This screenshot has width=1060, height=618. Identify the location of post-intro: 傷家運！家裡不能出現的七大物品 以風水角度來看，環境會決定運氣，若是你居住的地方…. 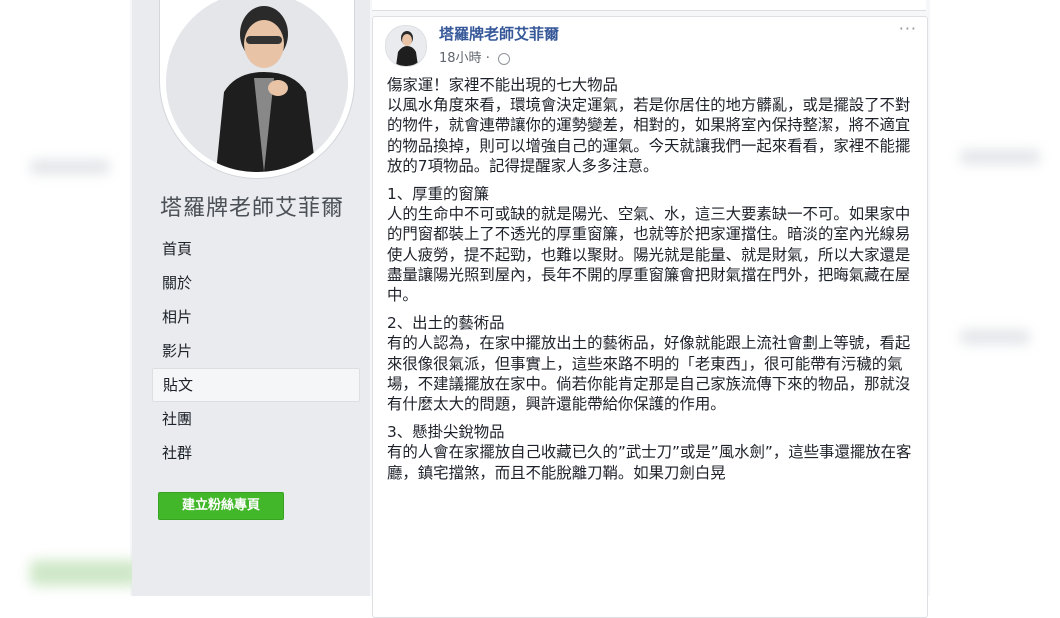
(649, 125).